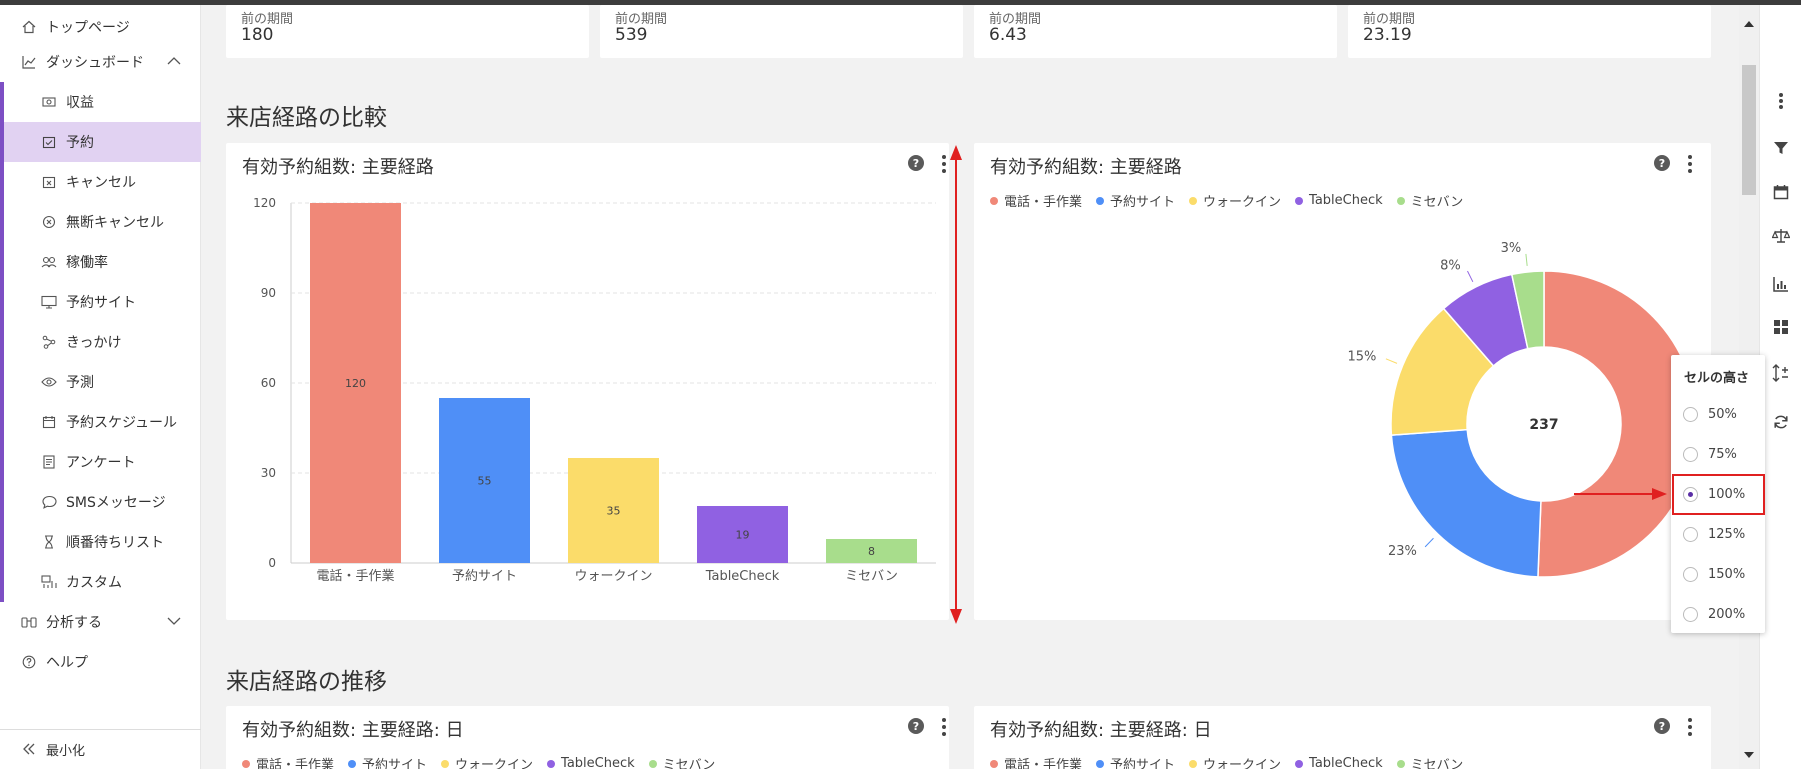  What do you see at coordinates (1346, 762) in the screenshot?
I see `legend-label: TableCheck` at bounding box center [1346, 762].